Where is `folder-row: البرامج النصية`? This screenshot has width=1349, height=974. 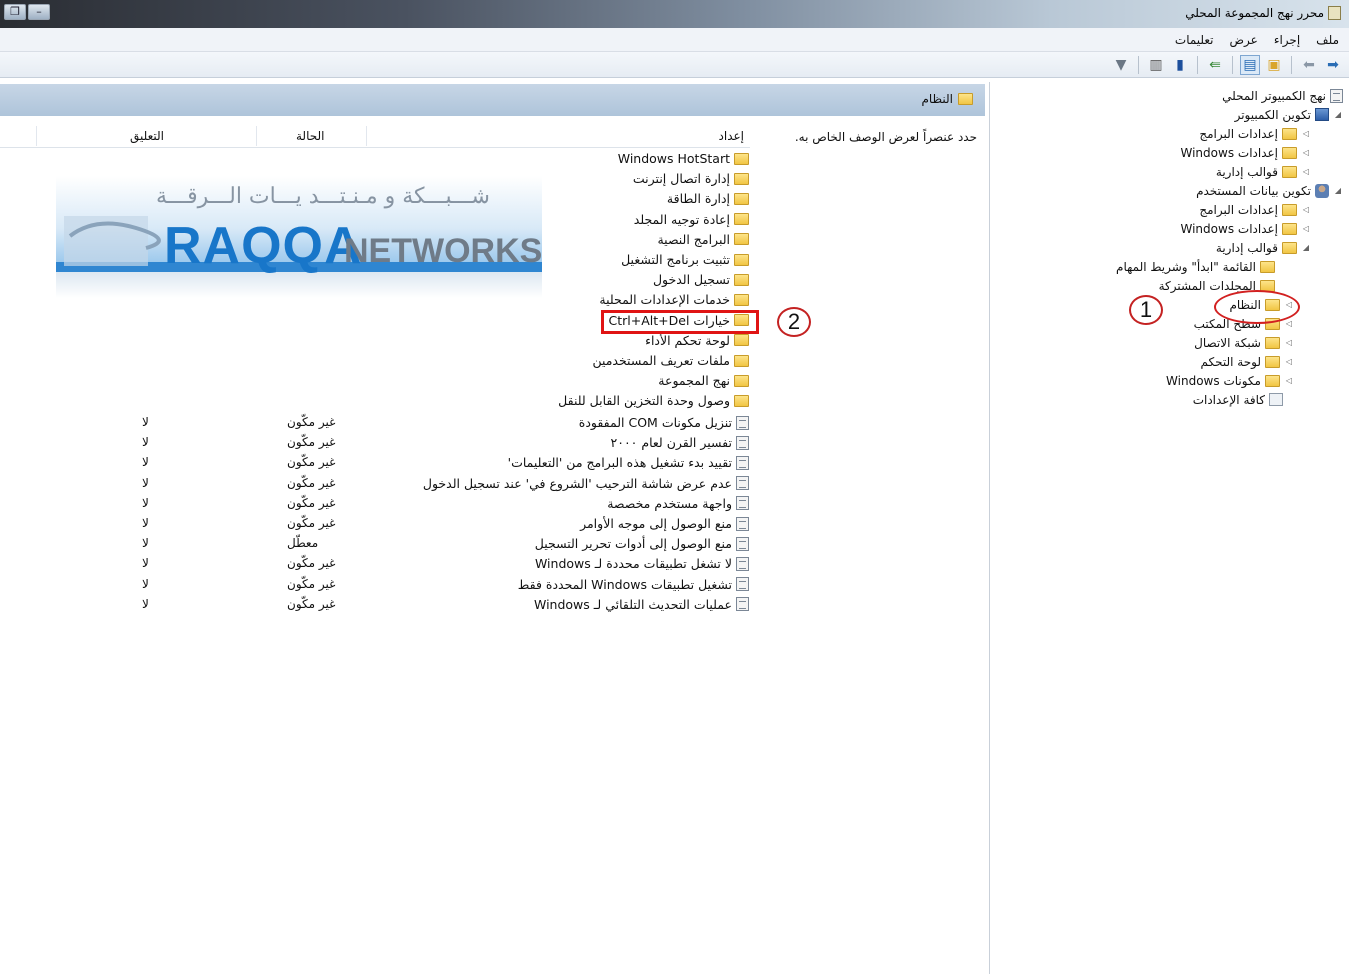 folder-row: البرامج النصية is located at coordinates (374, 240).